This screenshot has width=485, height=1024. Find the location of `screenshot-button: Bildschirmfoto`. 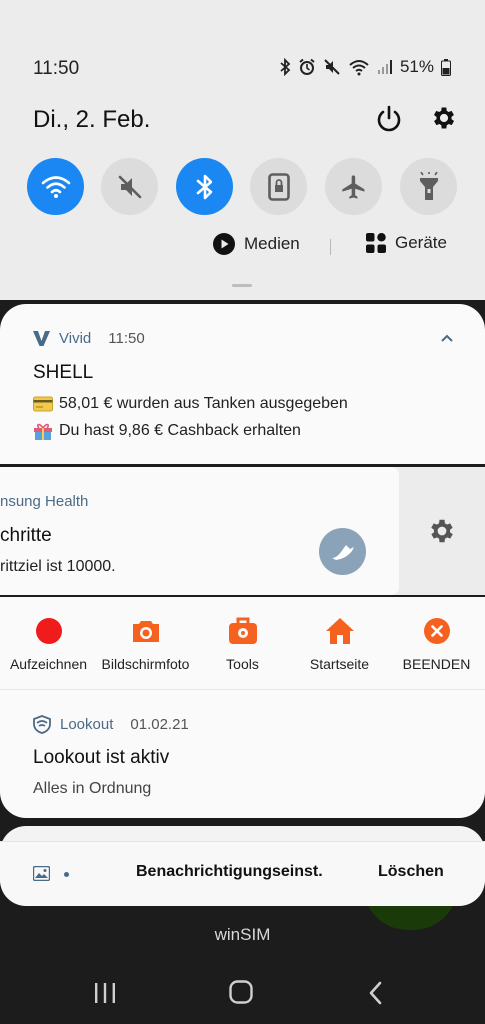

screenshot-button: Bildschirmfoto is located at coordinates (145, 634).